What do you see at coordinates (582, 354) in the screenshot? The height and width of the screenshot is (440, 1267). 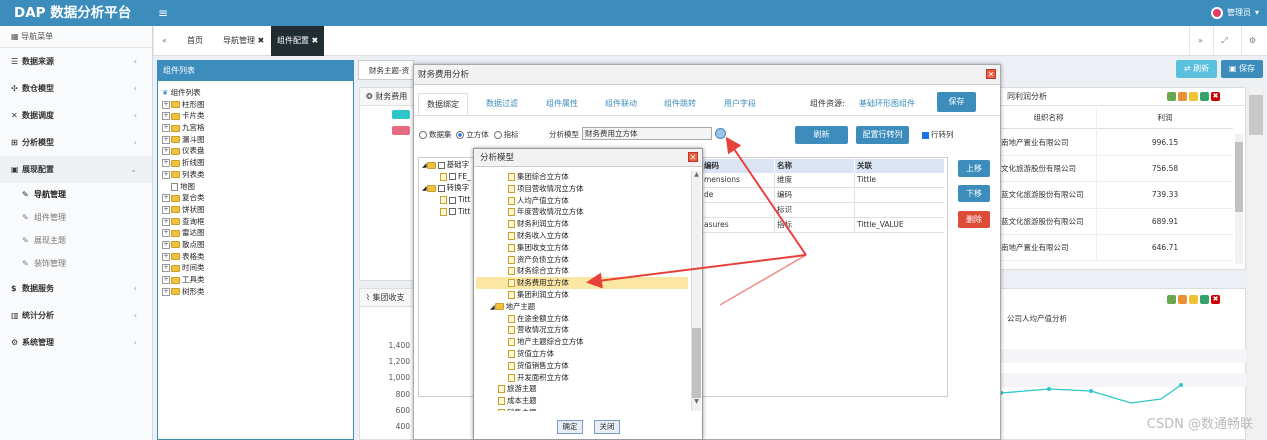 I see `model-item: 货值立方体` at bounding box center [582, 354].